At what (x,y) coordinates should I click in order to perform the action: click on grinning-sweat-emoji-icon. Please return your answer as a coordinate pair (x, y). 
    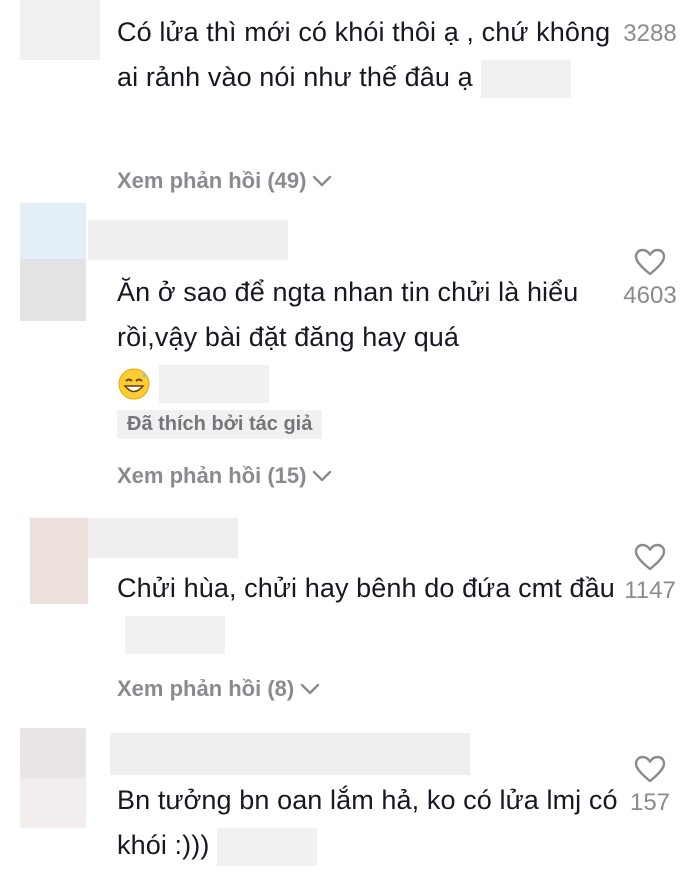
    Looking at the image, I should click on (134, 384).